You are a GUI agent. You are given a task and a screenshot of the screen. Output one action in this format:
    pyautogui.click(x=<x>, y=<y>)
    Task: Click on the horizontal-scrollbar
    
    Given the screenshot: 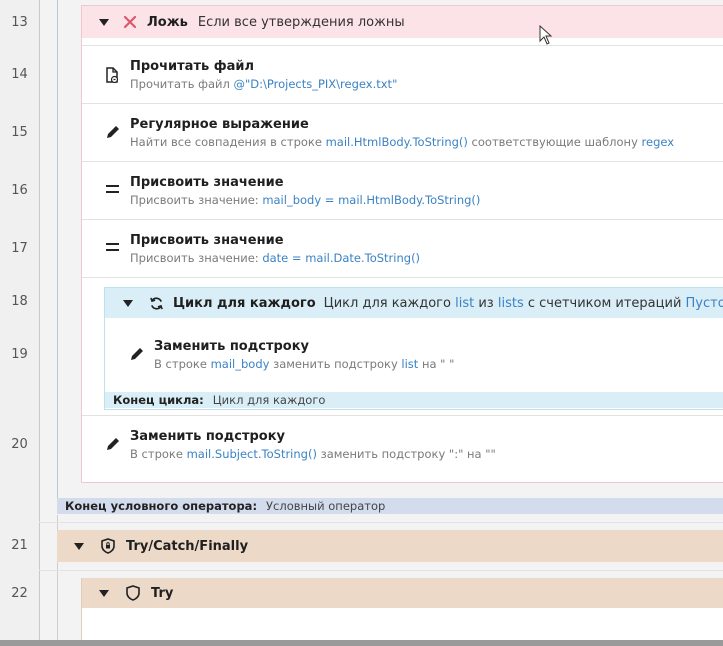 What is the action you would take?
    pyautogui.click(x=361, y=643)
    